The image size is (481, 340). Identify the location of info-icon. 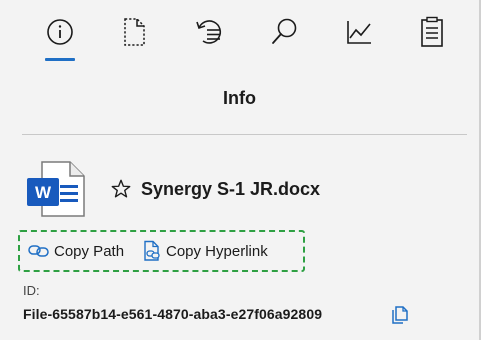
(60, 32).